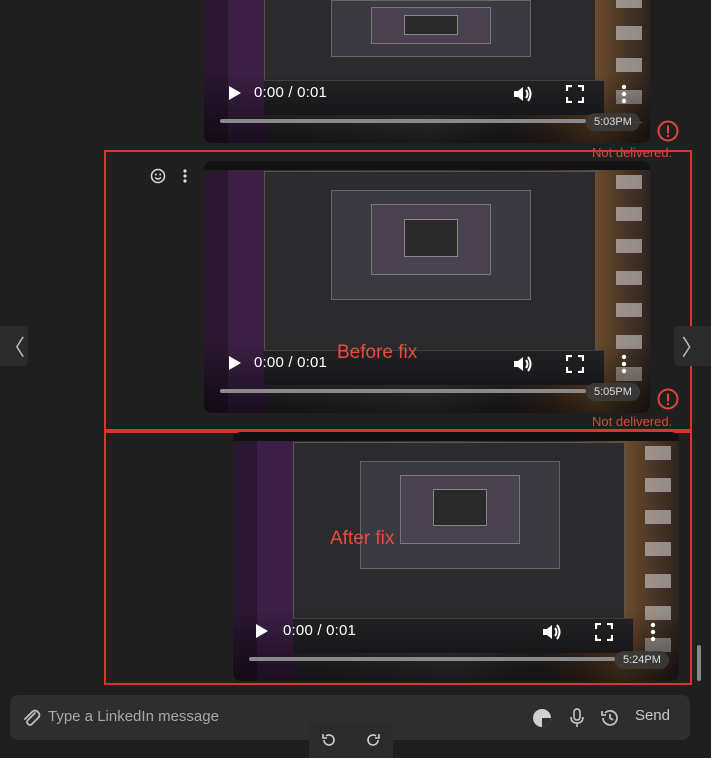 The height and width of the screenshot is (758, 711). Describe the element at coordinates (642, 660) in the screenshot. I see `timestamp: 5:24PM` at that location.